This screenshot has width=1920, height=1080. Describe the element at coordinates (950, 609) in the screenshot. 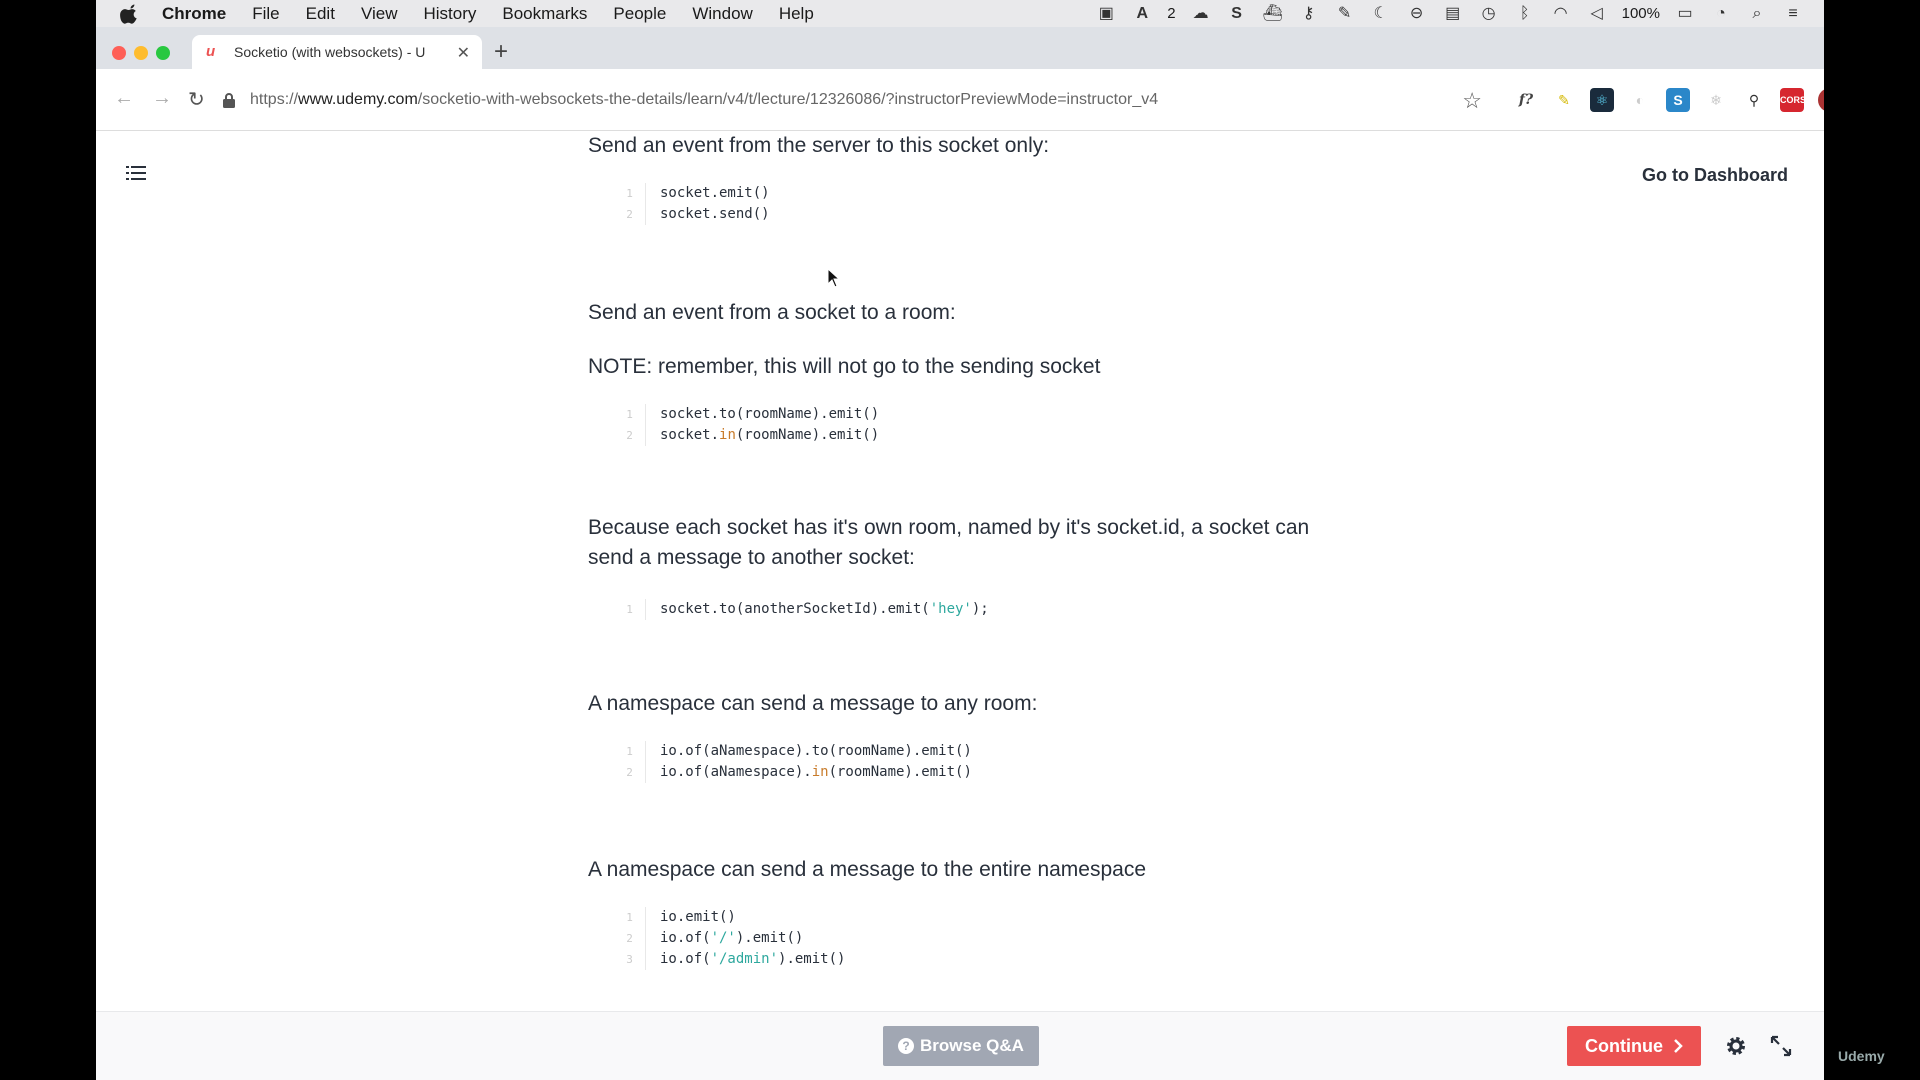

I see `code-string: 'hey'` at that location.